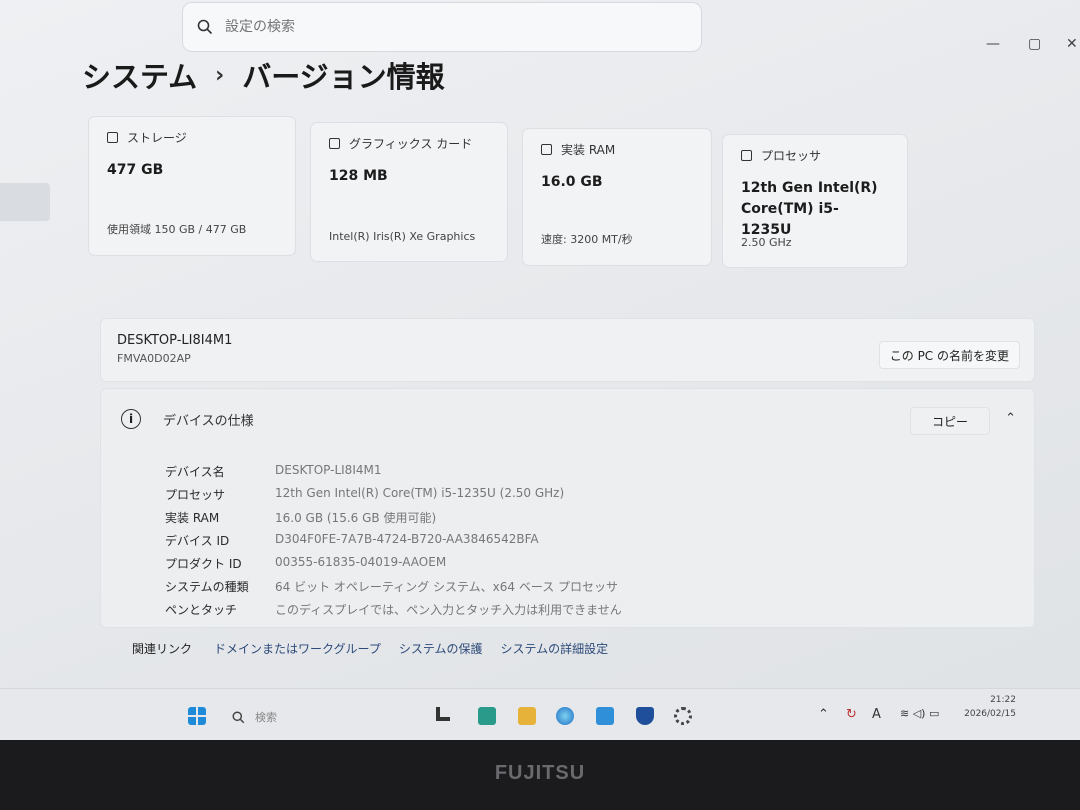  Describe the element at coordinates (154, 358) in the screenshot. I see `device-model: FMVA0D02AP` at that location.